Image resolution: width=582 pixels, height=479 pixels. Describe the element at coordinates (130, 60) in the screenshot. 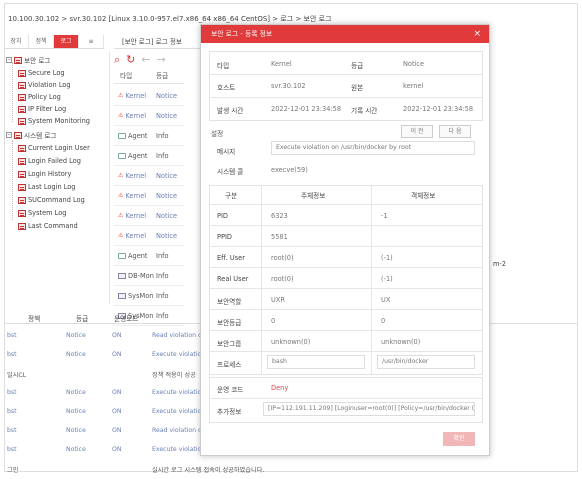

I see `refresh-icon: ↻` at that location.